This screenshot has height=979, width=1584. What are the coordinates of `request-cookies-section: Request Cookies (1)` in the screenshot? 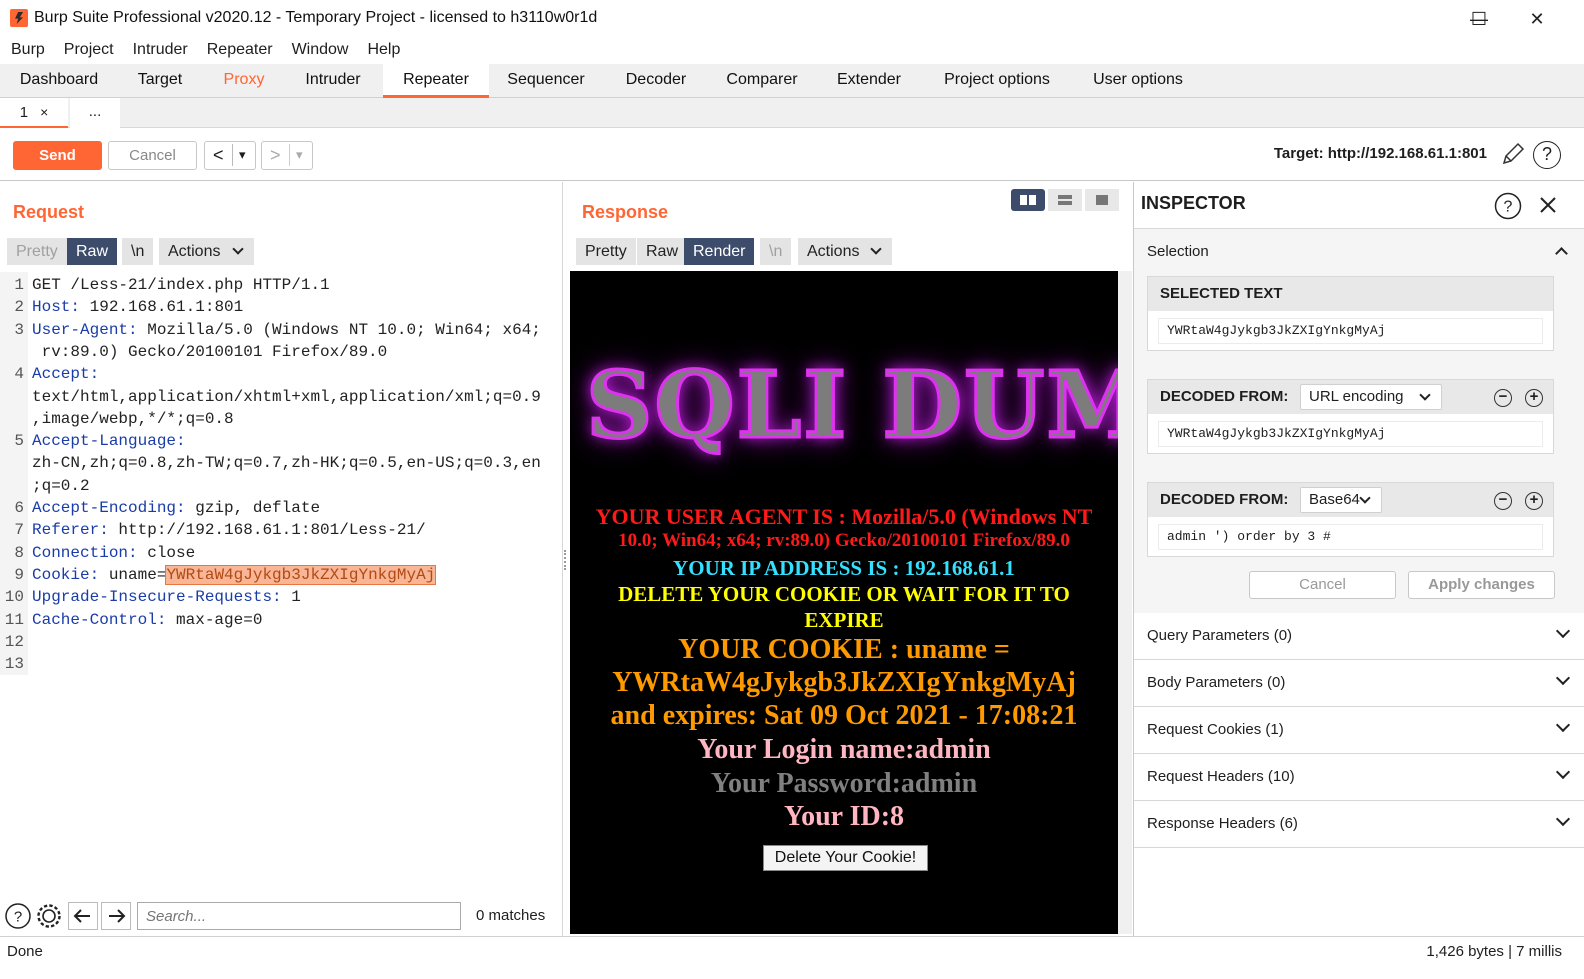 It's located at (1359, 730).